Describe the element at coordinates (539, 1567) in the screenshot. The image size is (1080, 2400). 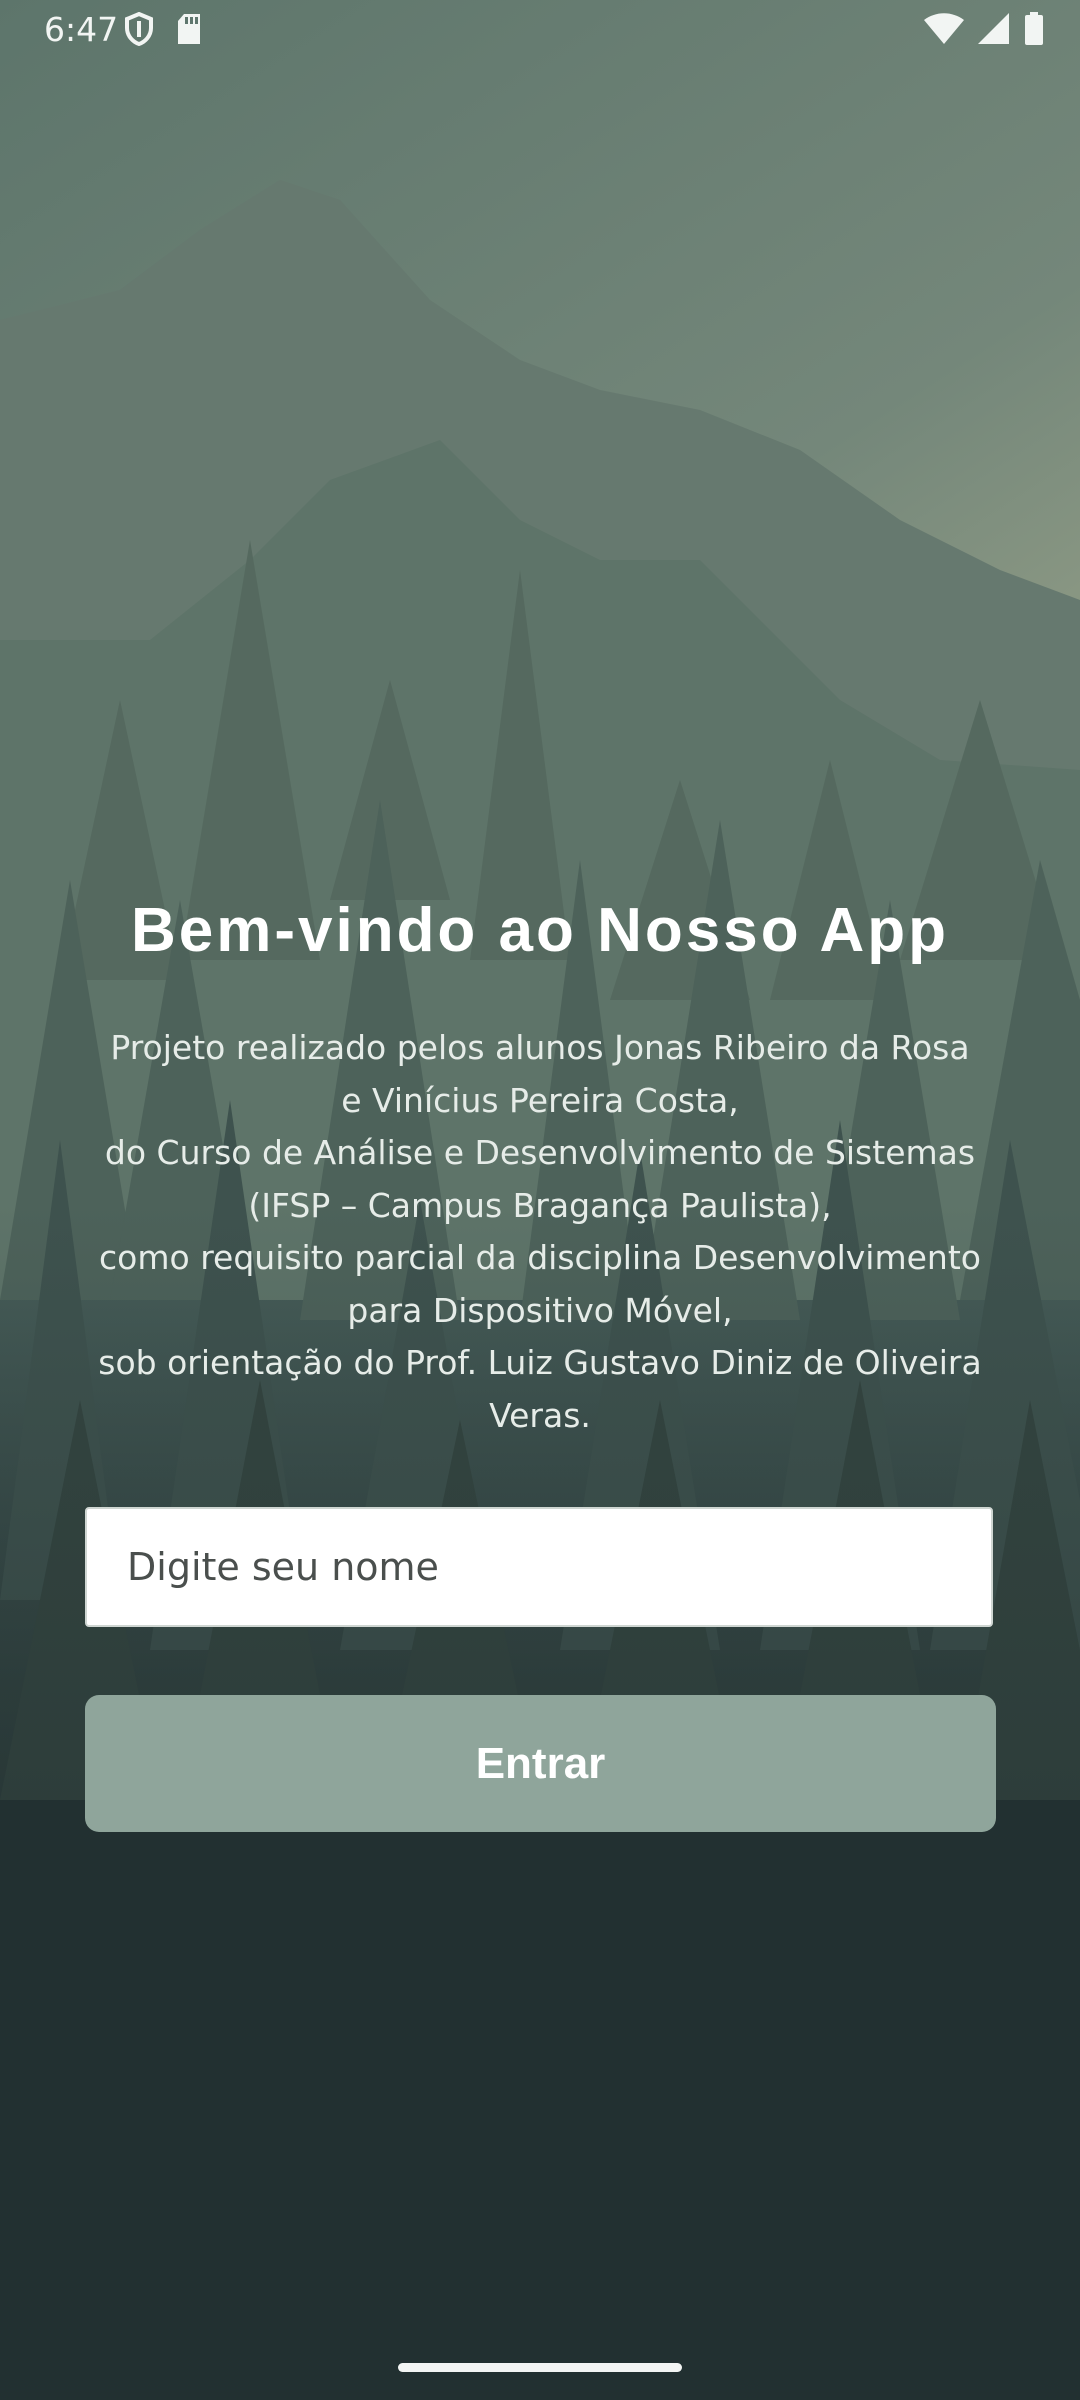
I see `name-input` at that location.